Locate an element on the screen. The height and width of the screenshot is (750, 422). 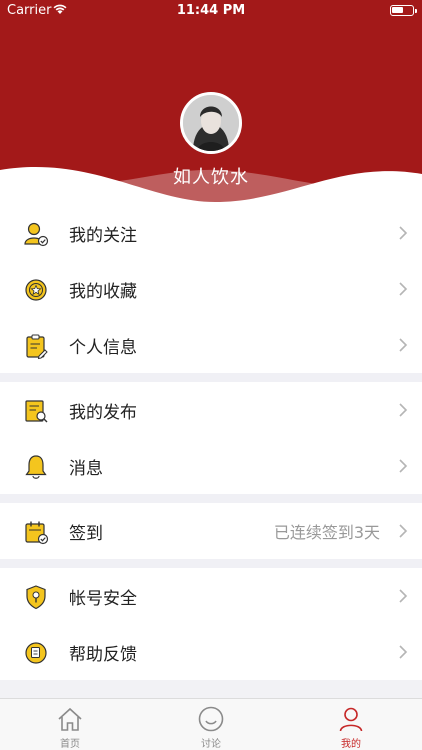
menu-group: 我的发布 消息 is located at coordinates (211, 438).